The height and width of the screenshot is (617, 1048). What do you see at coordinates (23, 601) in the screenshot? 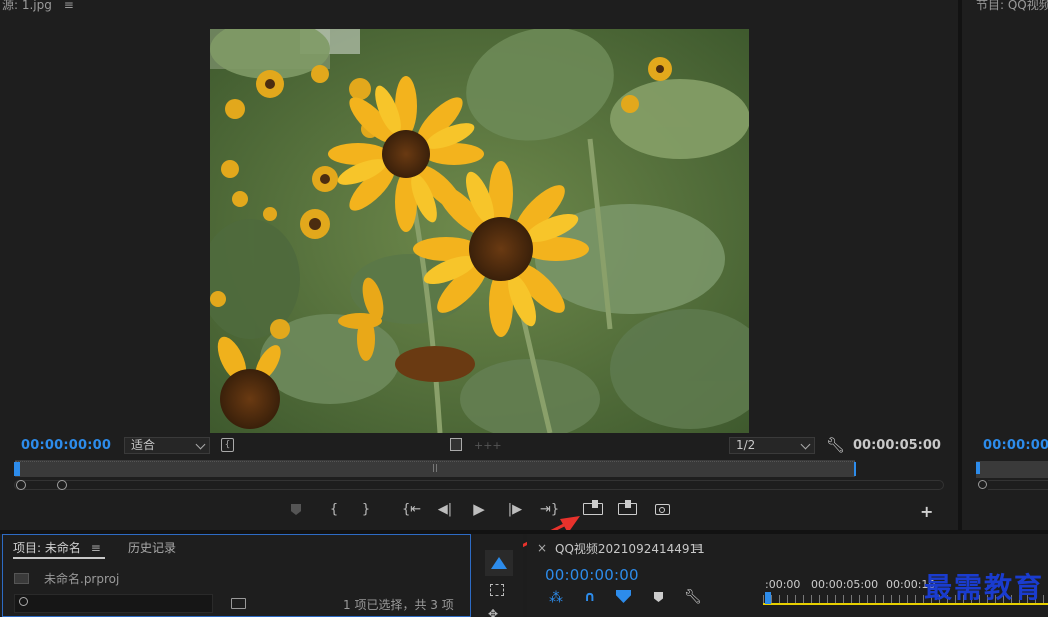
I see `search-icon` at bounding box center [23, 601].